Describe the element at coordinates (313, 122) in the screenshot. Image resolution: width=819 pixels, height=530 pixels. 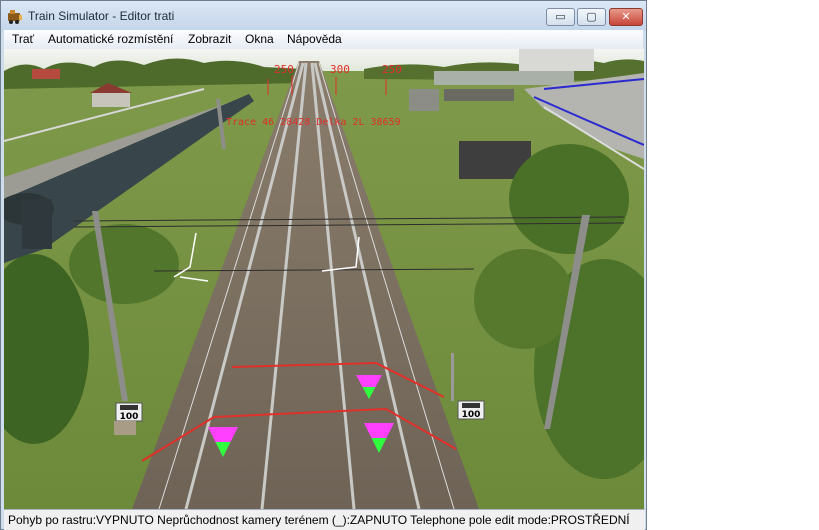
I see `overlay-info-text: Trace 46 28428 Delka 2L 38659` at that location.